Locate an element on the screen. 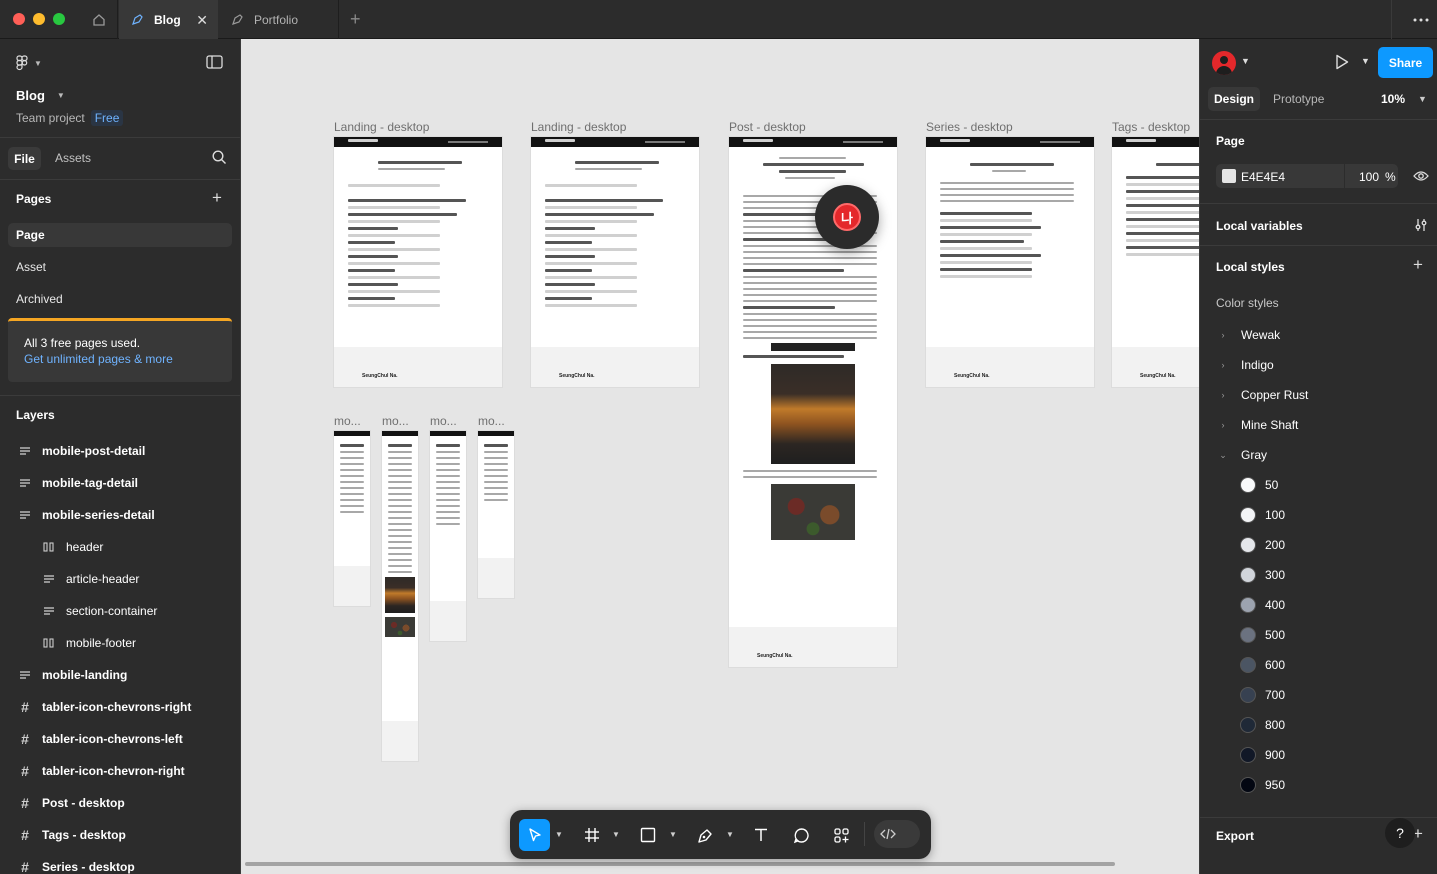 This screenshot has height=874, width=1437. frame-tags-desktop: SeungChul Na. is located at coordinates (1155, 262).